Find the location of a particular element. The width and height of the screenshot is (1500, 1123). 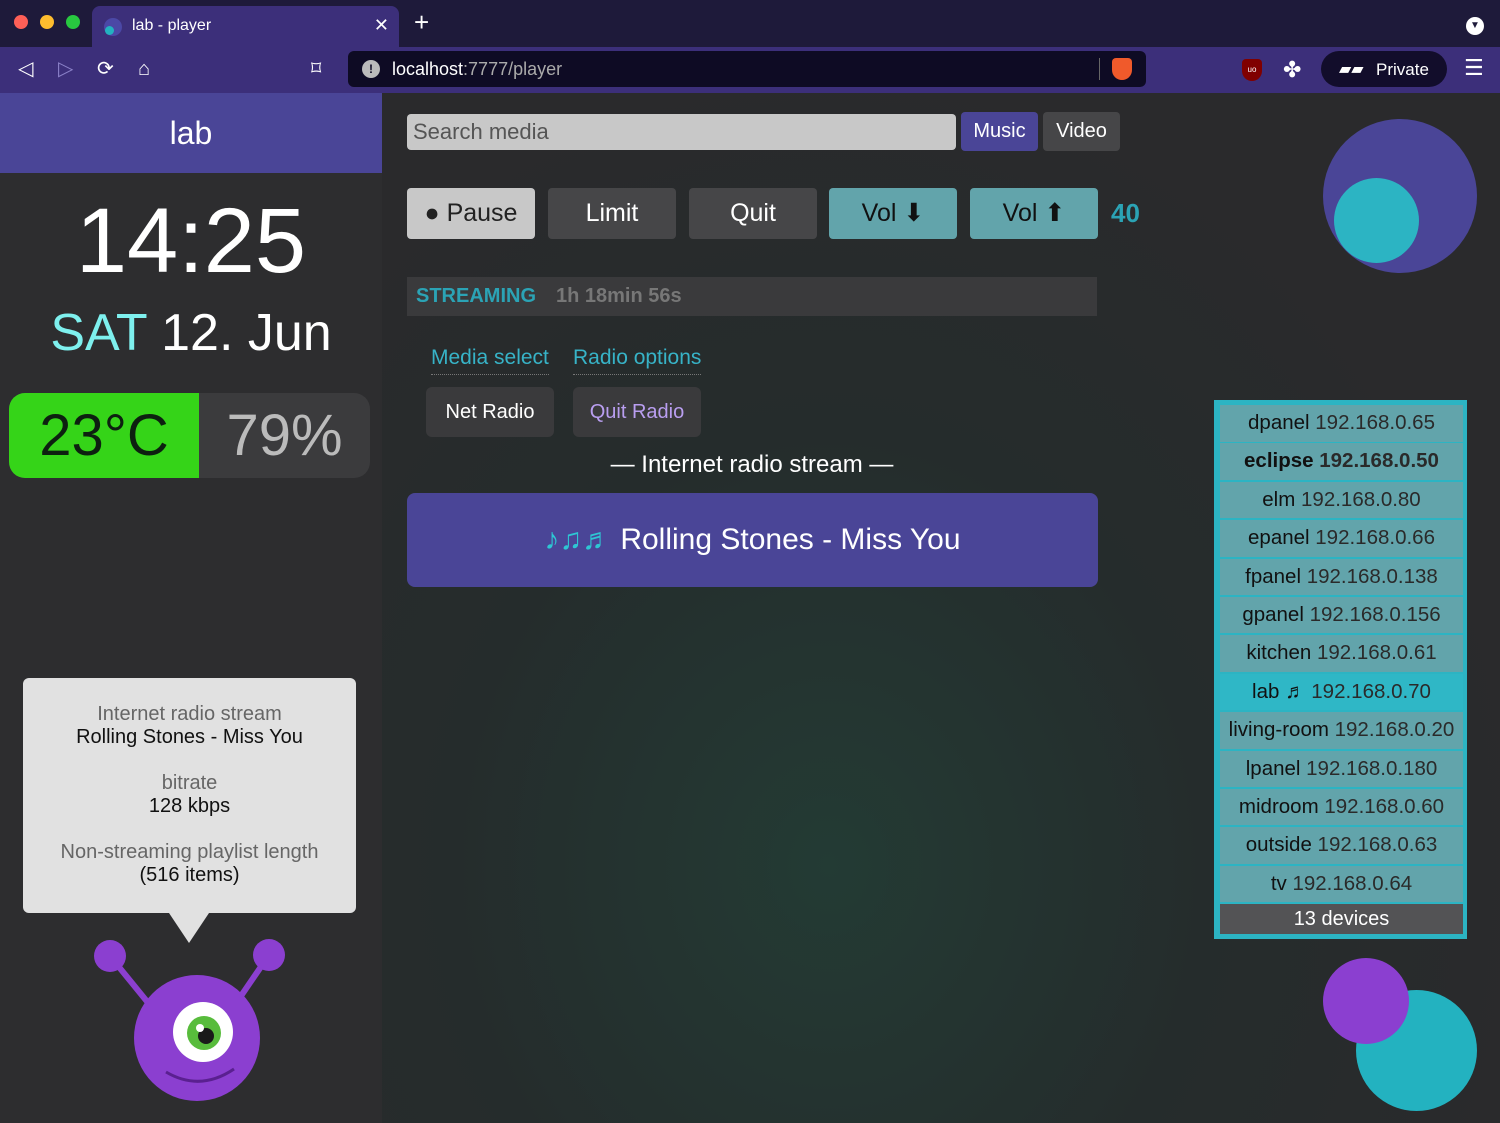

device-name: eclipse is located at coordinates (1282, 461).